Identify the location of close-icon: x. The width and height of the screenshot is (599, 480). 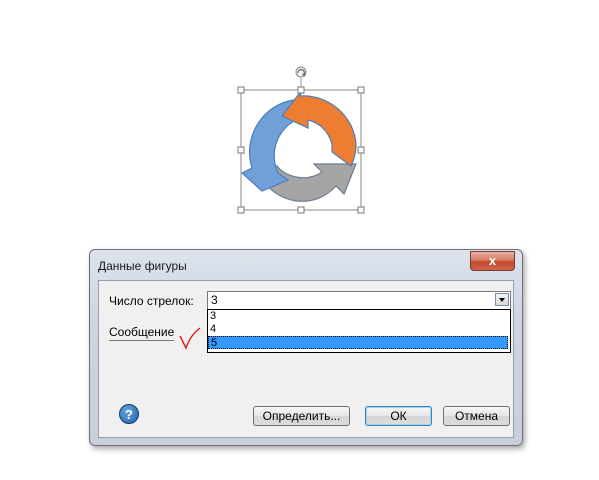
(492, 260).